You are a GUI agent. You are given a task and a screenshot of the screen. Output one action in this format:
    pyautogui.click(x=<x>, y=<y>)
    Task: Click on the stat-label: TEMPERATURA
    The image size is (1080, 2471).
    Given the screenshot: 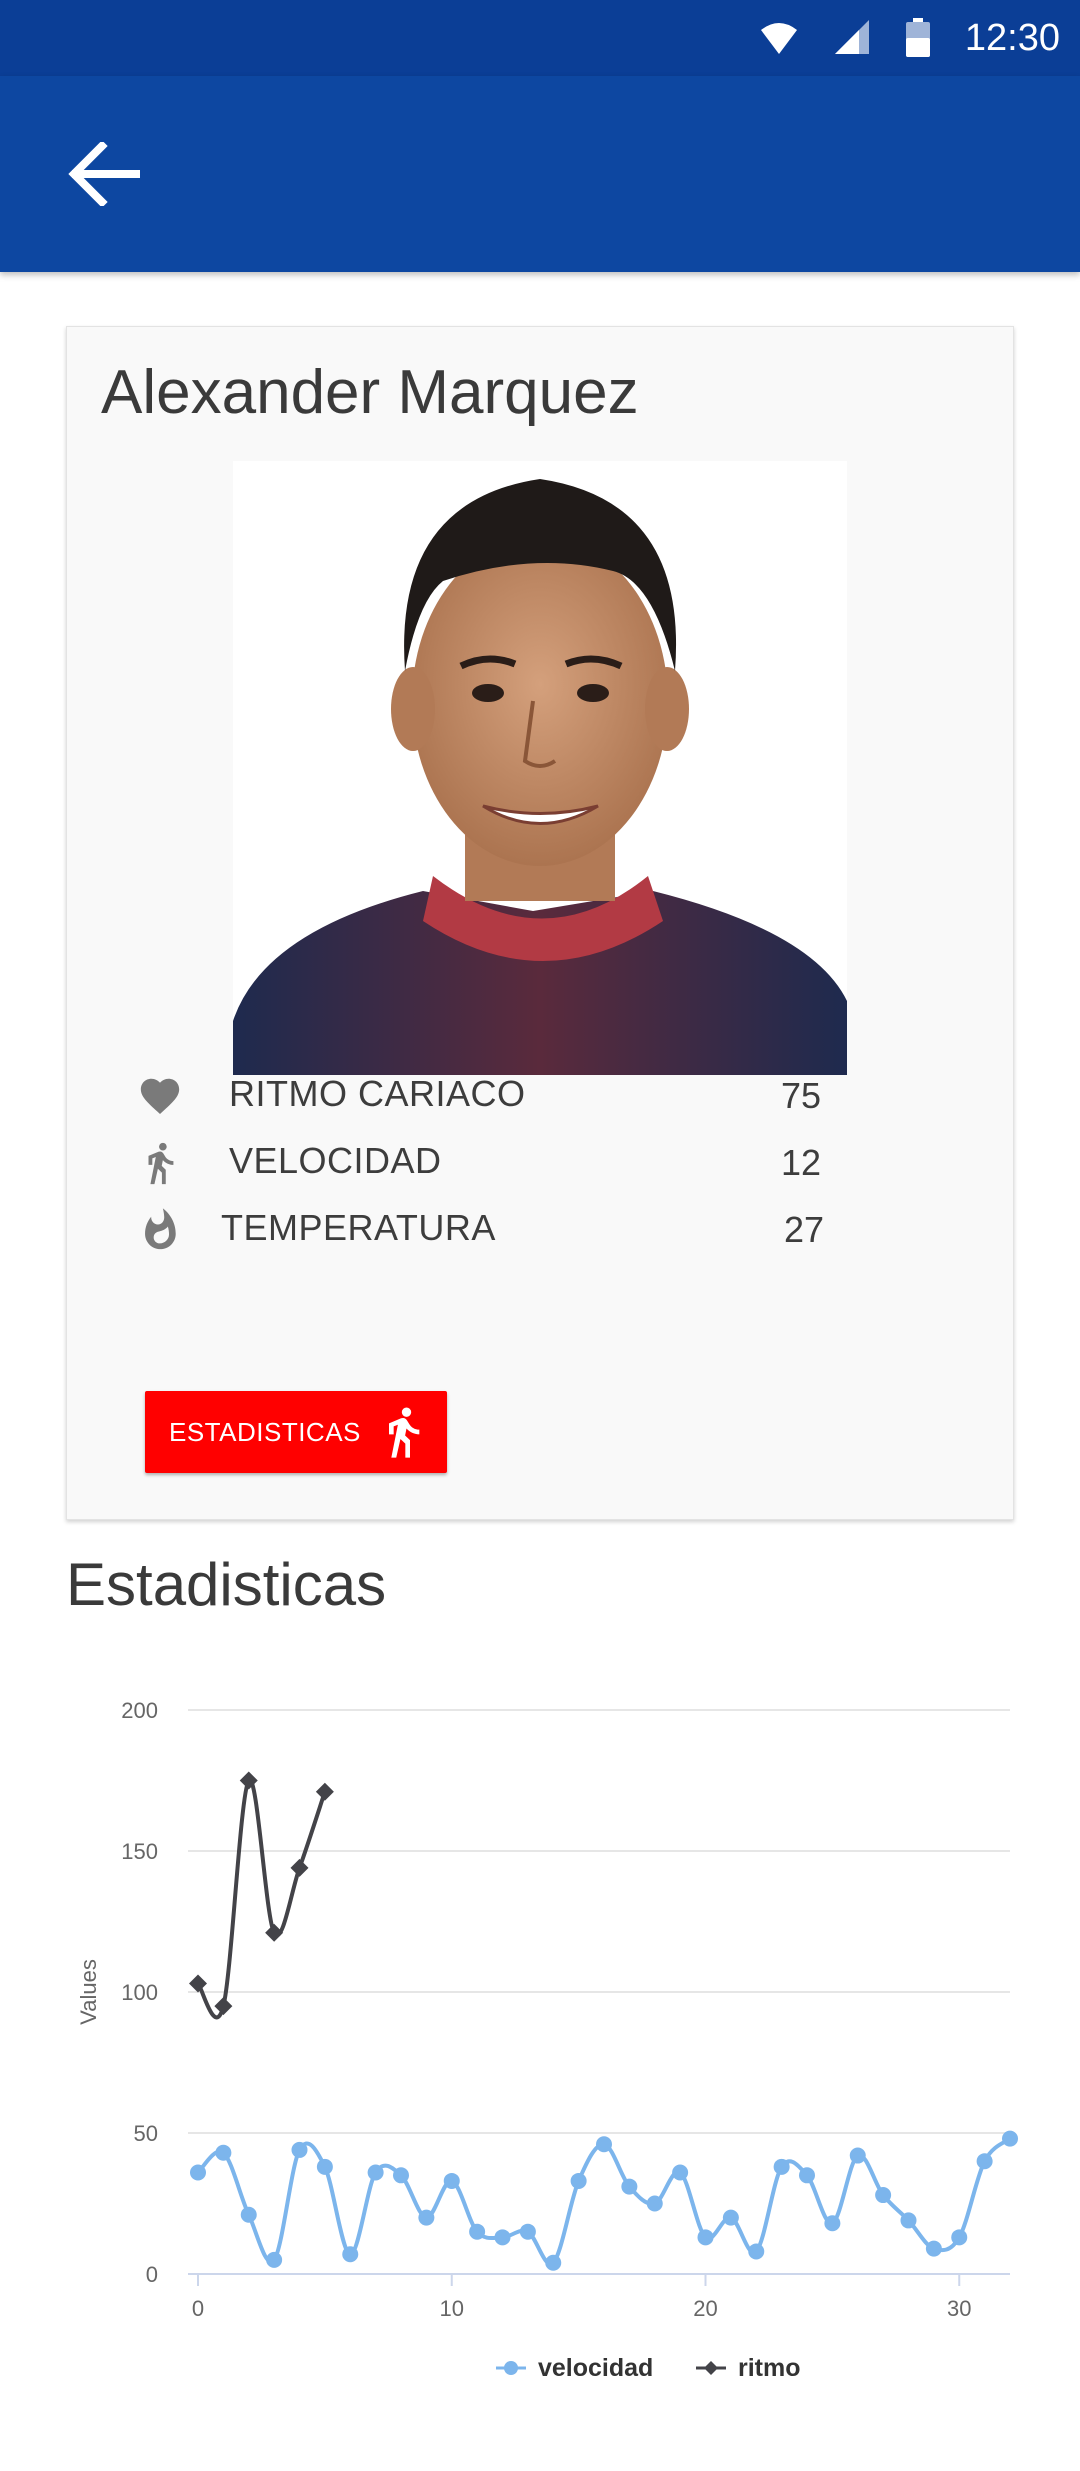 What is the action you would take?
    pyautogui.click(x=358, y=1227)
    